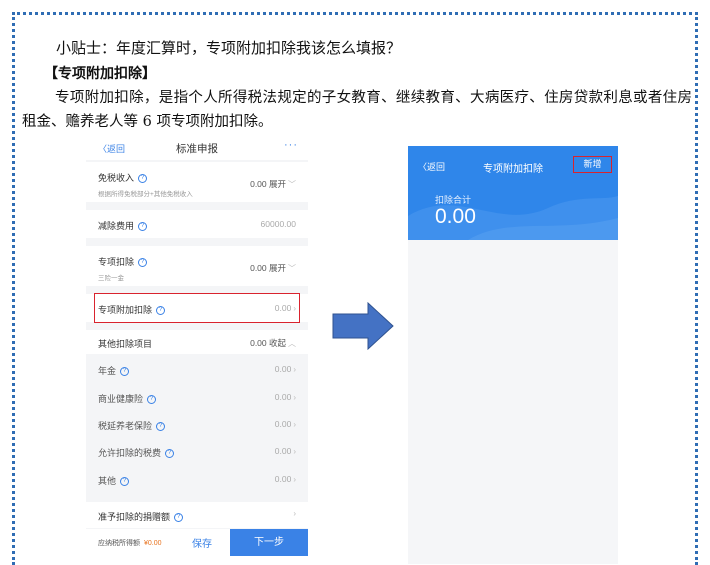 This screenshot has height=565, width=710. Describe the element at coordinates (592, 164) in the screenshot. I see `add-new-button: 新增` at that location.